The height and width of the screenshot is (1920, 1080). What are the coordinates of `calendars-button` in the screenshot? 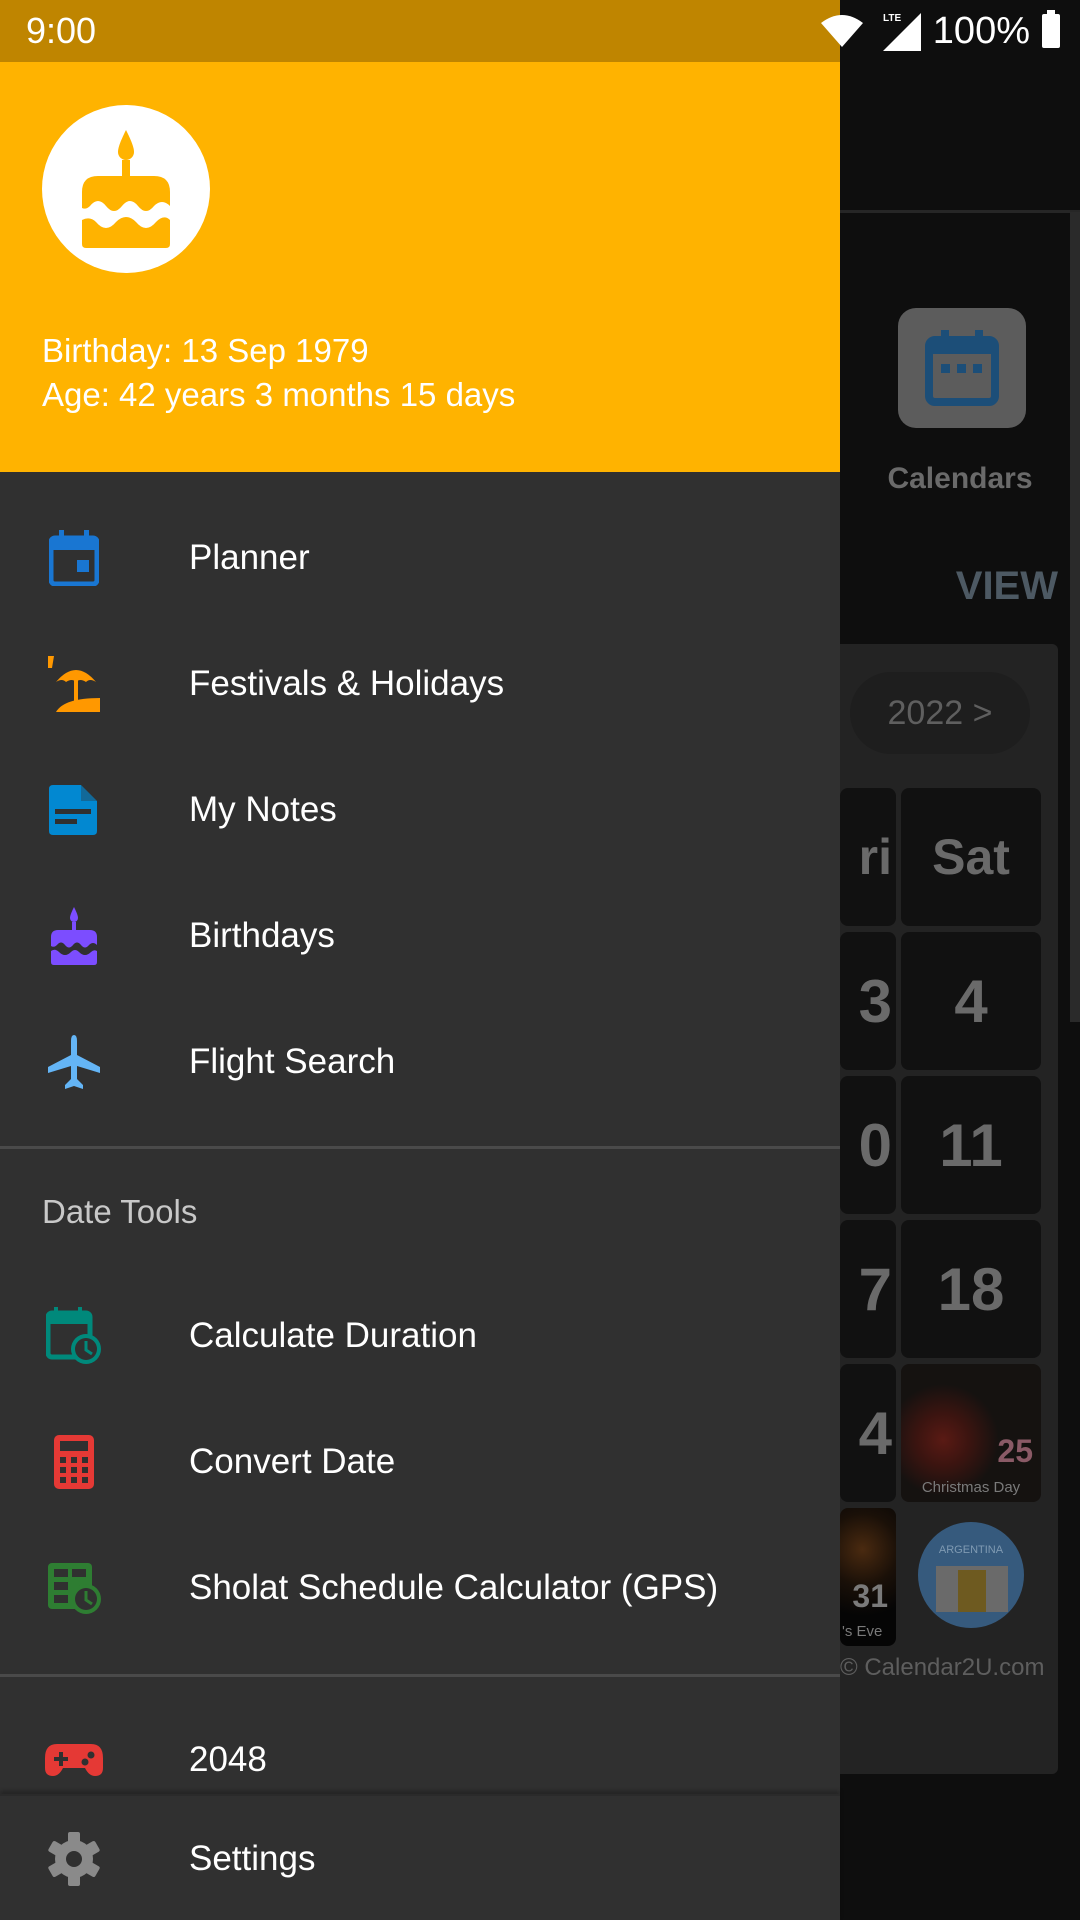 It's located at (962, 368).